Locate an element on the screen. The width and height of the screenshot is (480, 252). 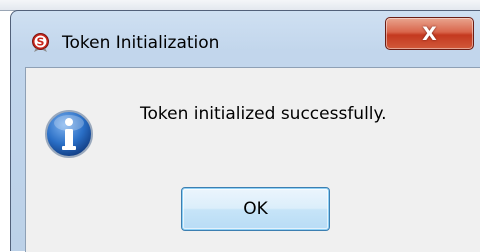
svg-text: S is located at coordinates (41, 42).